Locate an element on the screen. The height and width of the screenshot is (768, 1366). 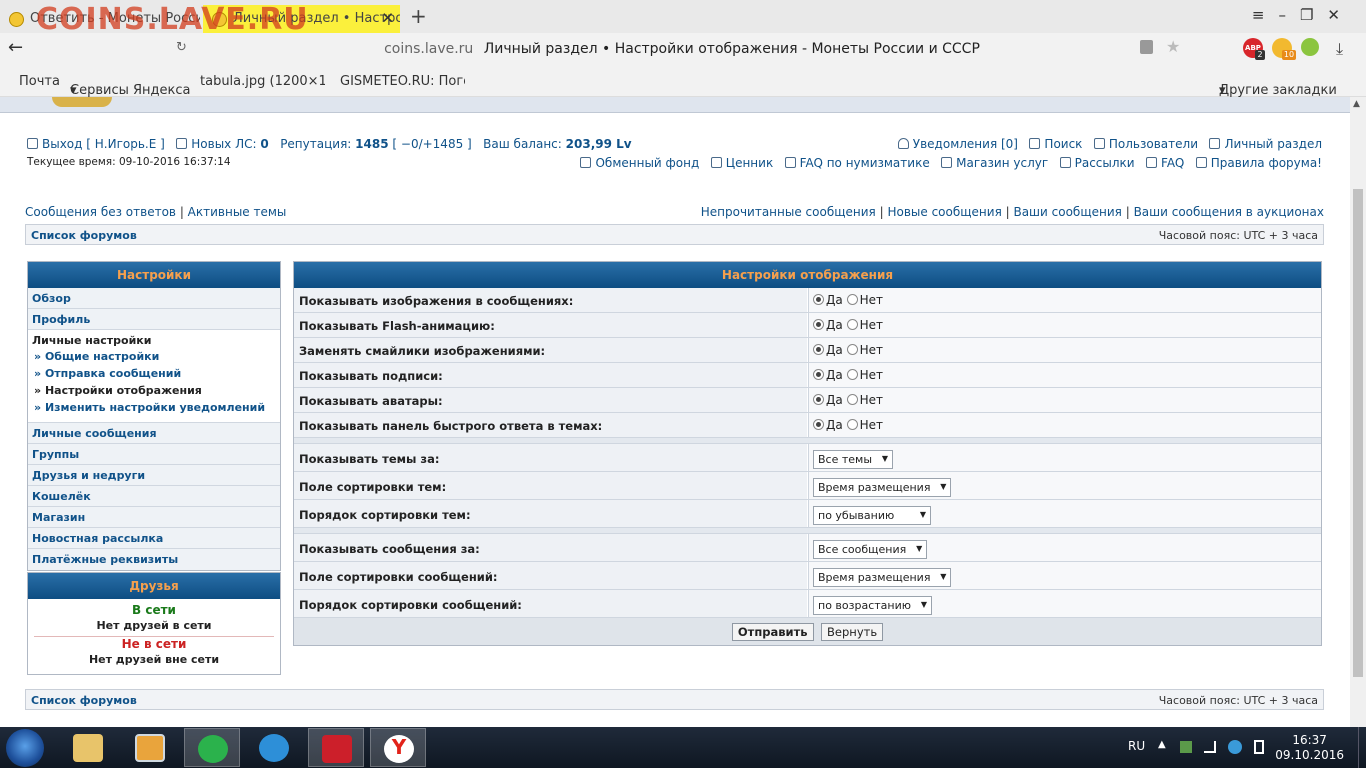
downloads-icon: ⤓ is located at coordinates (1339, 49).